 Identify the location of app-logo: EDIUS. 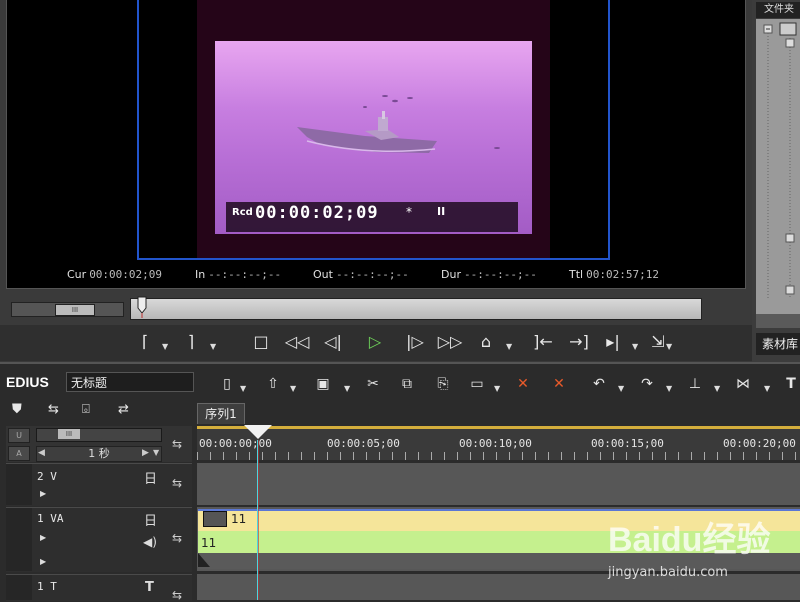
(27, 382).